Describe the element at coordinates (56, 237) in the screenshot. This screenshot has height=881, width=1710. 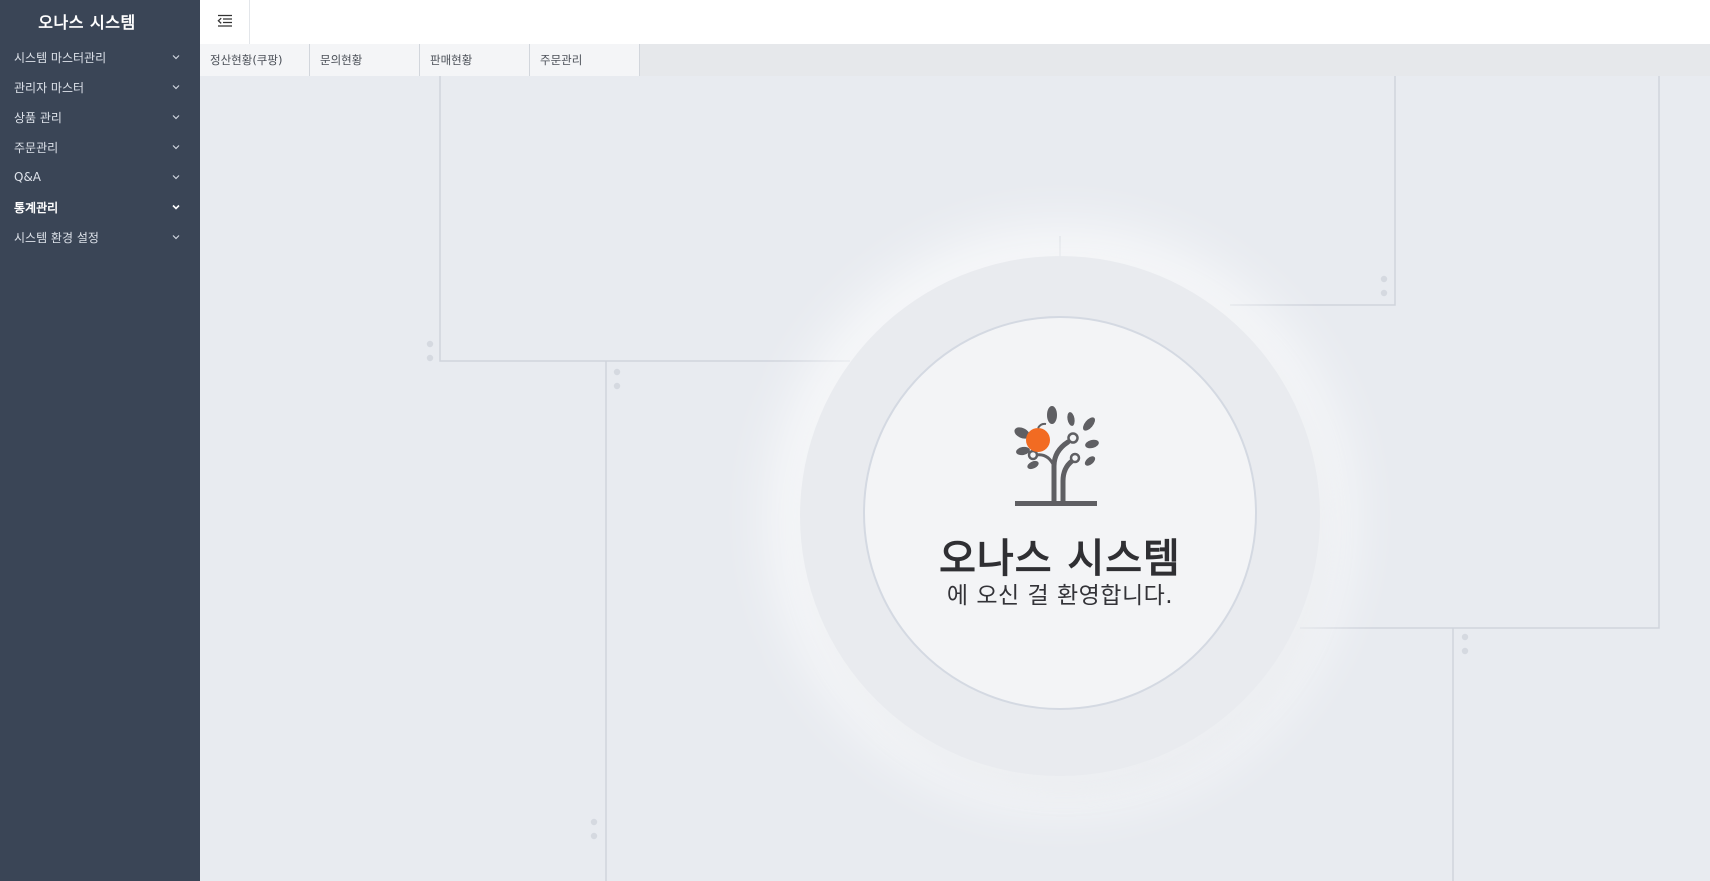
I see `sidebar-item-label: 시스템 환경 설정` at that location.